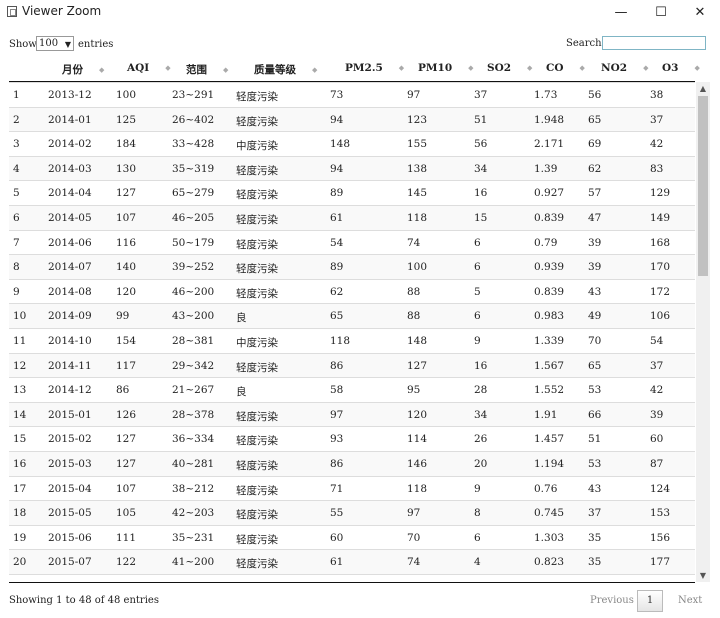  I want to click on vertical-scrollbar: ▲ ▼, so click(703, 332).